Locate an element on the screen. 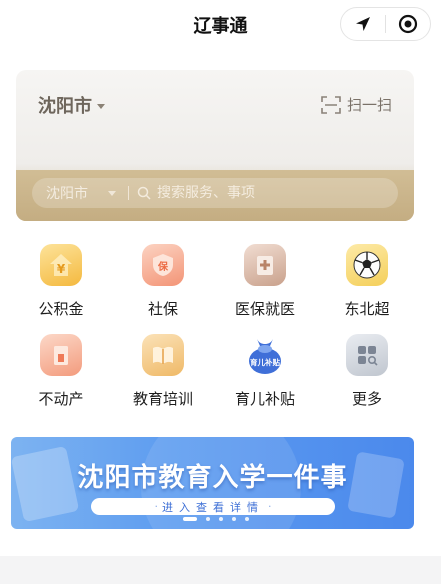 This screenshot has width=441, height=584. banner-cta-button: · 进入查看详情 · is located at coordinates (213, 506).